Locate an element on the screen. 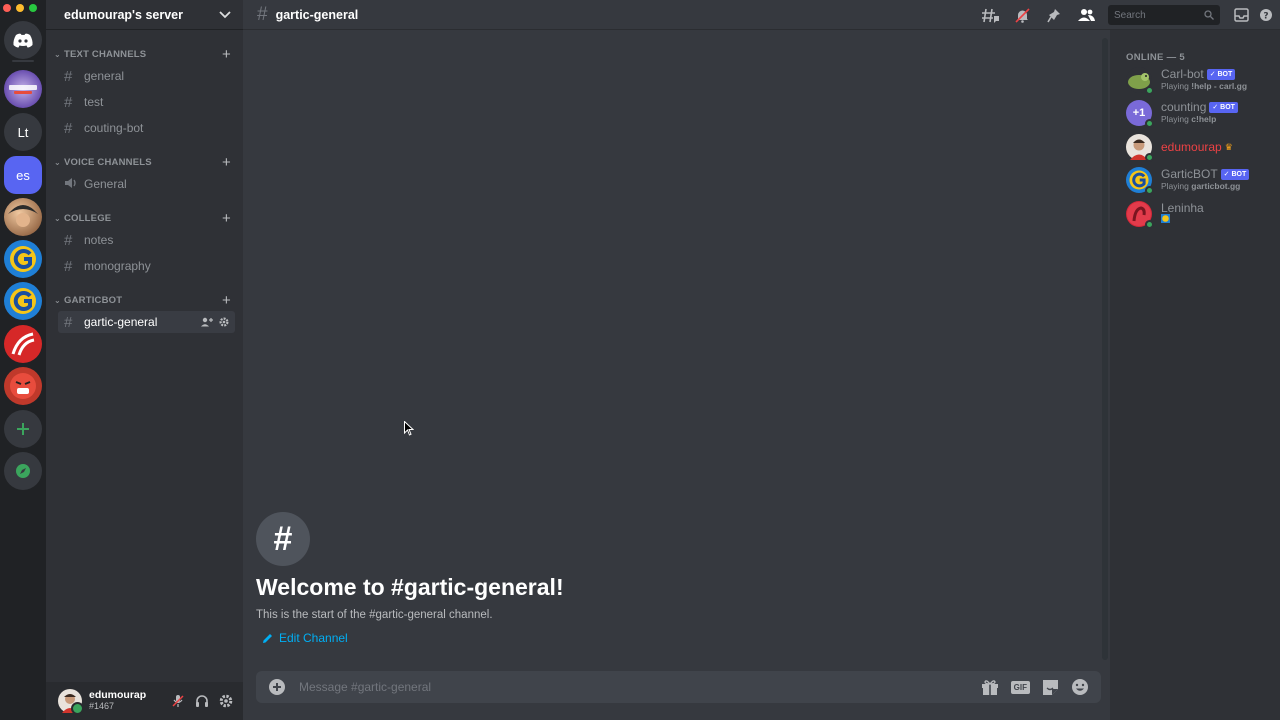 This screenshot has height=720, width=1280. invite-user-icon is located at coordinates (207, 322).